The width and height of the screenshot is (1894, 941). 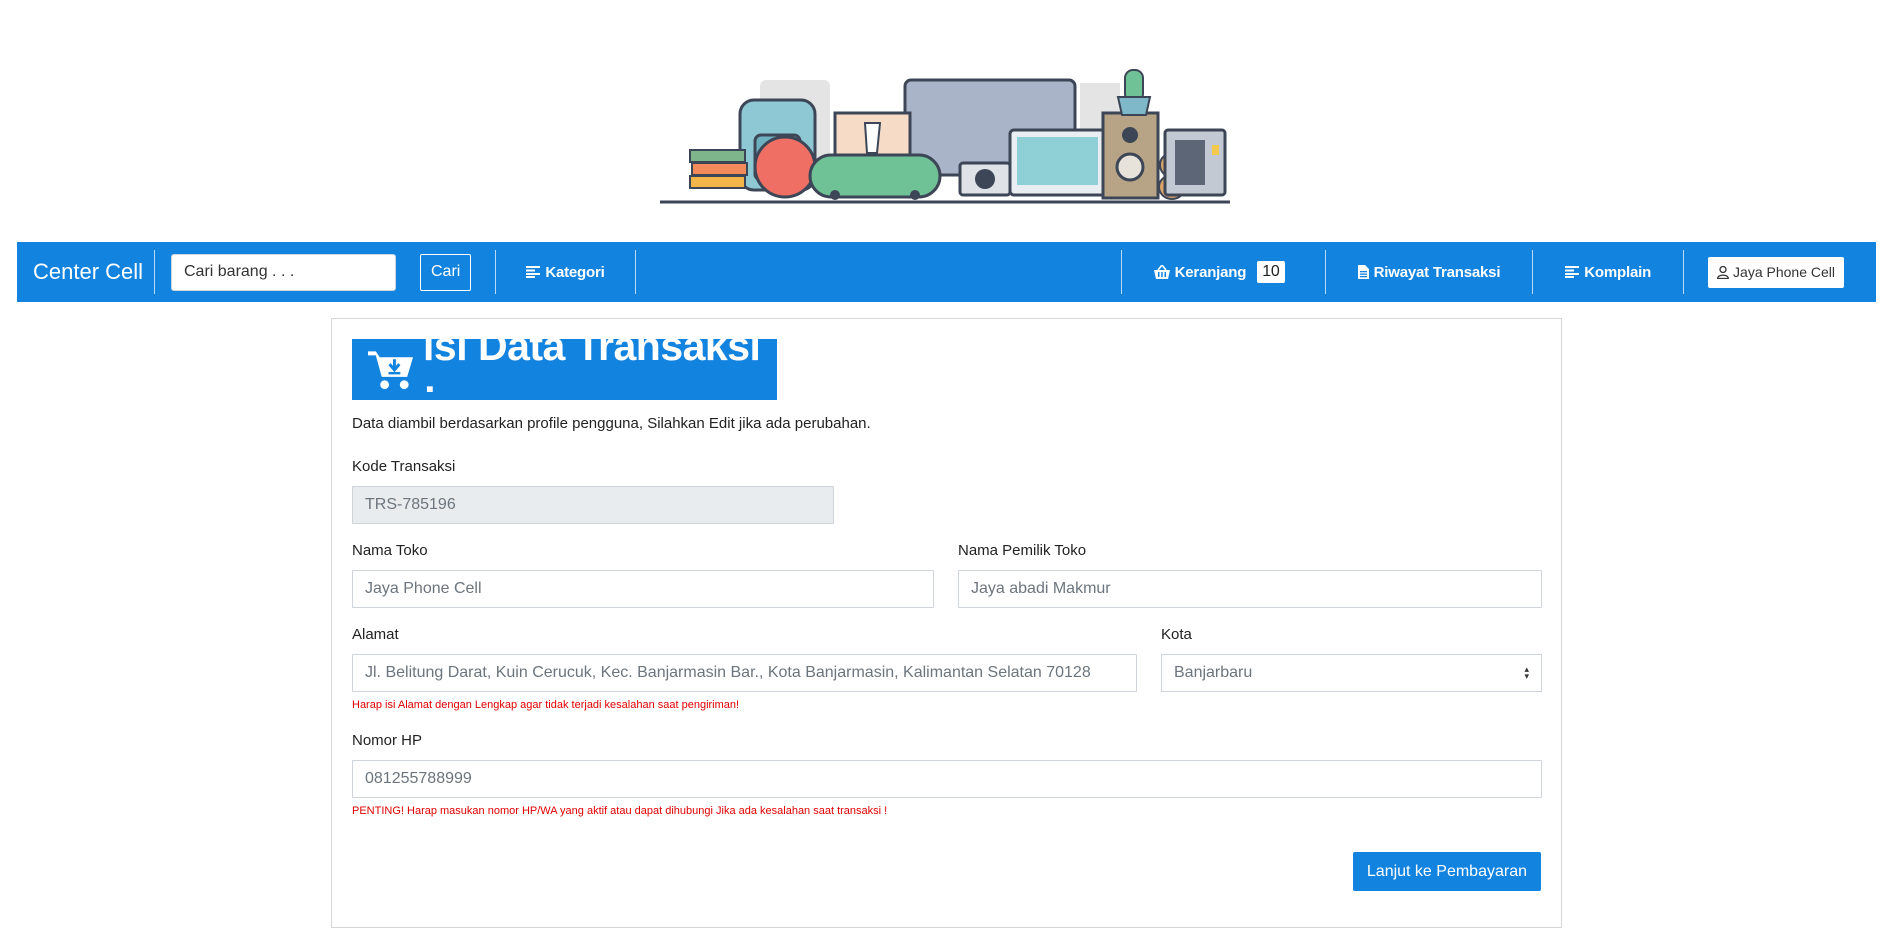 I want to click on hero-illustration, so click(x=945, y=136).